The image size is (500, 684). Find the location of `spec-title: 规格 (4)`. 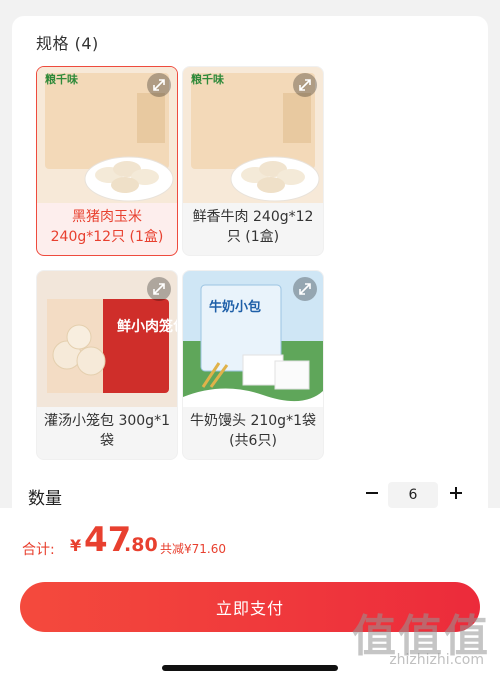

spec-title: 规格 (4) is located at coordinates (67, 43).